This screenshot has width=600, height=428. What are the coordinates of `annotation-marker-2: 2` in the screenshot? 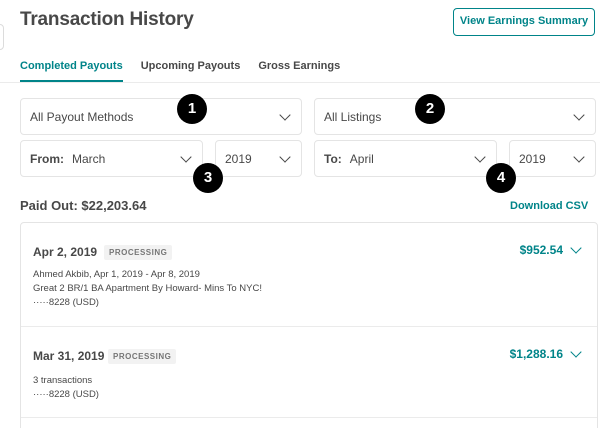 It's located at (430, 109).